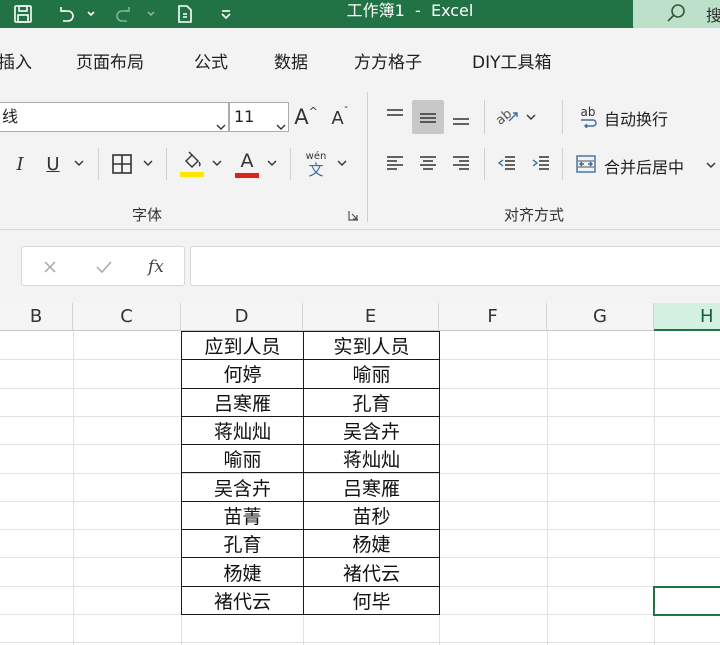 The height and width of the screenshot is (645, 720). I want to click on cell-expected: 喻丽, so click(242, 459).